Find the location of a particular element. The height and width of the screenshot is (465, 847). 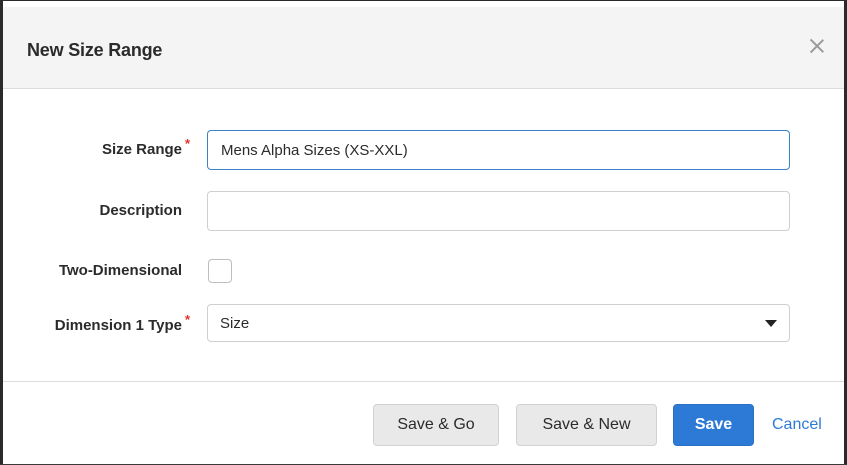

caret-down-icon is located at coordinates (771, 323).